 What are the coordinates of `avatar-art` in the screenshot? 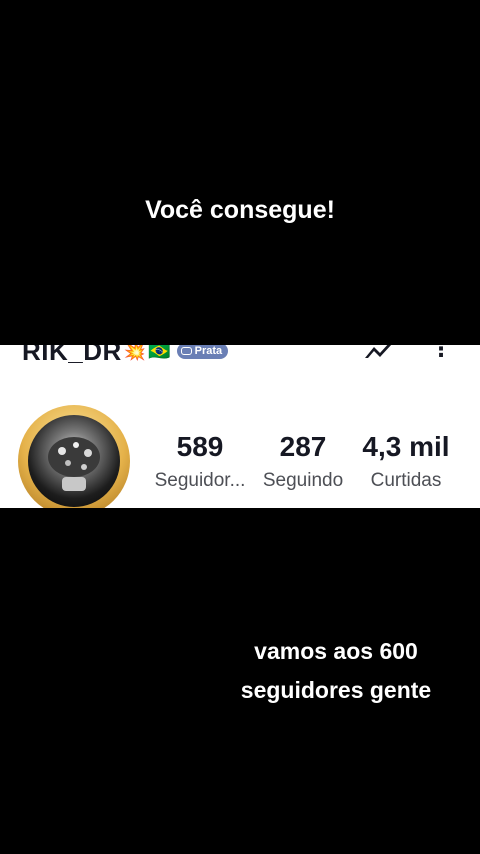 It's located at (74, 464).